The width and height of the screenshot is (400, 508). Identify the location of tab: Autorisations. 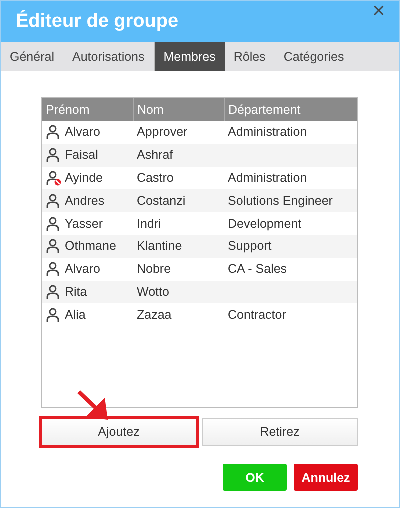
(108, 56).